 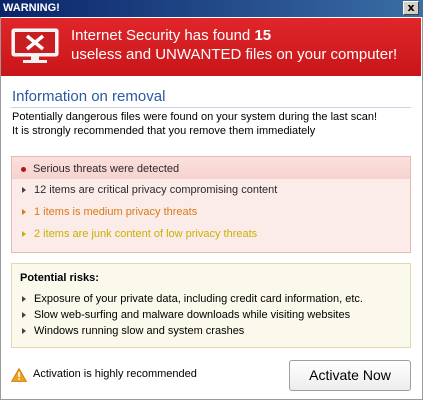 I want to click on threat-item: 1 items is medium privacy threats, so click(x=108, y=212).